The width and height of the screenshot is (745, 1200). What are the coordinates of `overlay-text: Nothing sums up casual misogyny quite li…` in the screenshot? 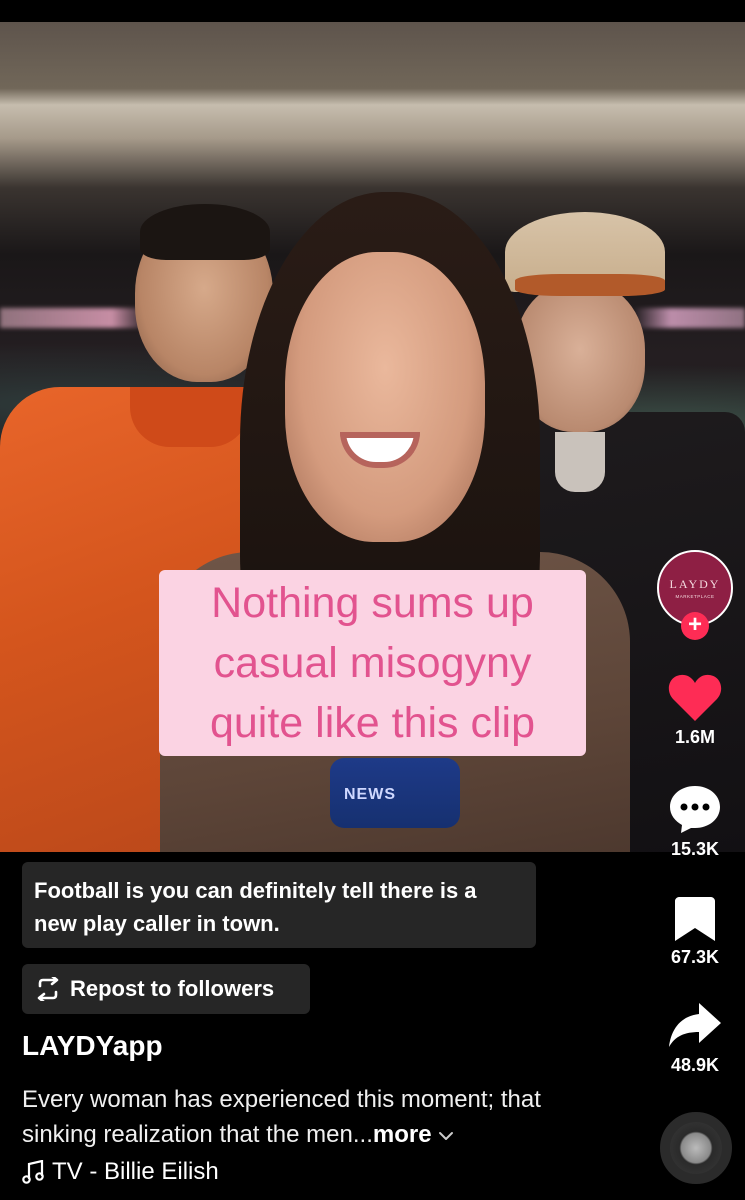 It's located at (372, 663).